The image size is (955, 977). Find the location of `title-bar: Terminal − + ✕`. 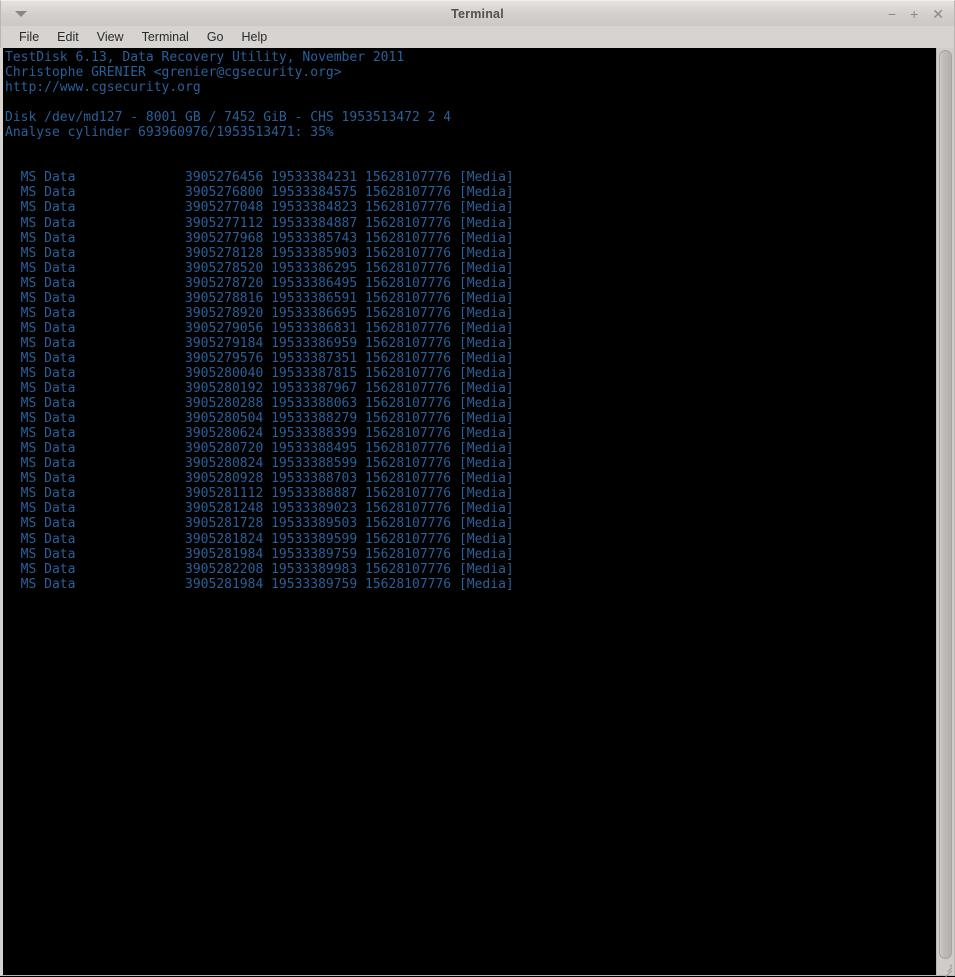

title-bar: Terminal − + ✕ is located at coordinates (477, 13).